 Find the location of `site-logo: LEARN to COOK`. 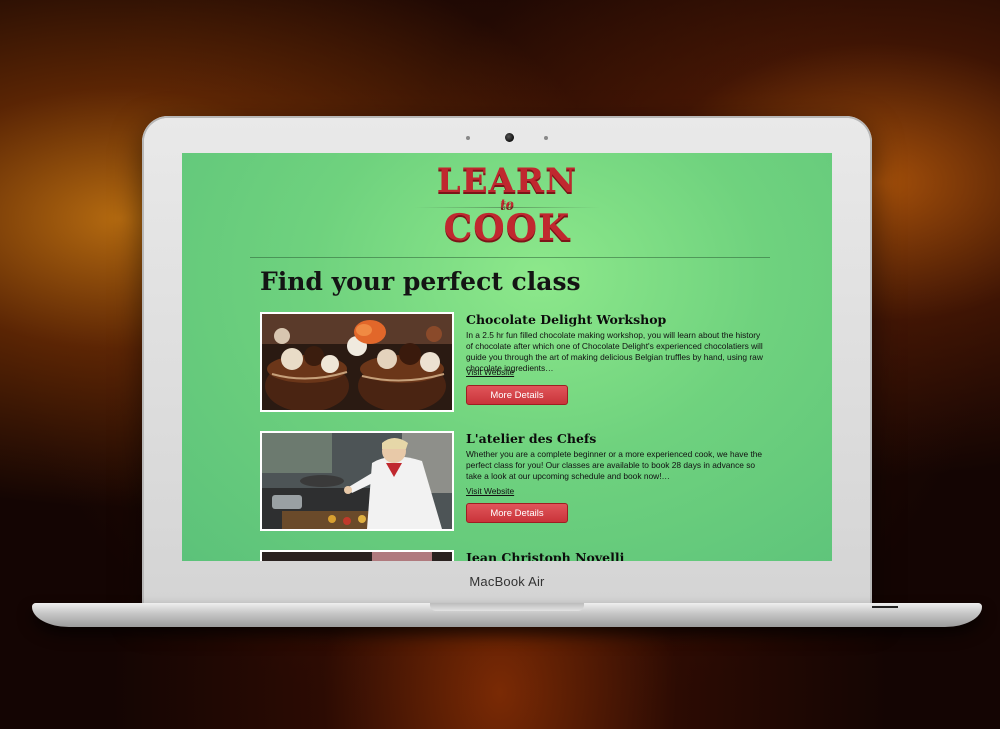

site-logo: LEARN to COOK is located at coordinates (507, 205).